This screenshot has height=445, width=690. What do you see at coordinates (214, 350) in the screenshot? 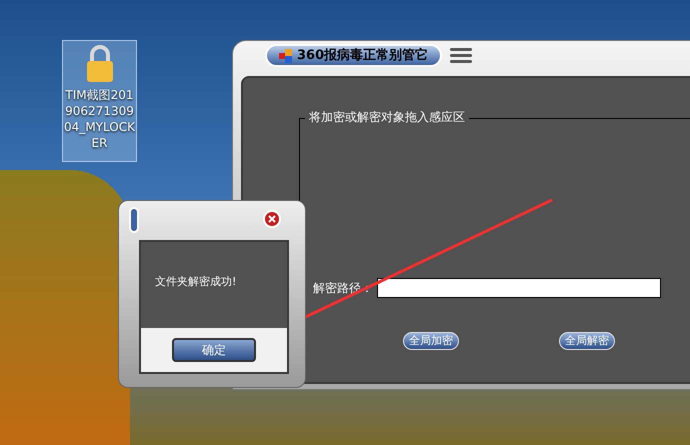
I see `ok-button: 确定` at bounding box center [214, 350].